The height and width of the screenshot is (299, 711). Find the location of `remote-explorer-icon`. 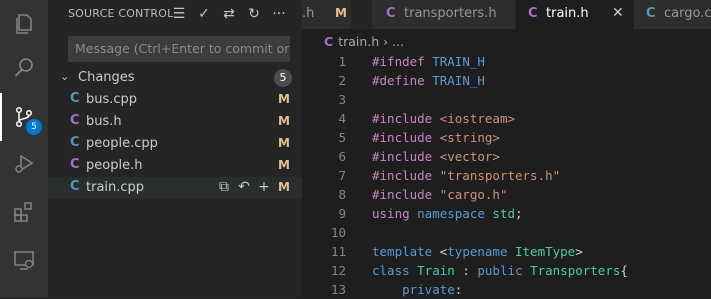

remote-explorer-icon is located at coordinates (24, 260).